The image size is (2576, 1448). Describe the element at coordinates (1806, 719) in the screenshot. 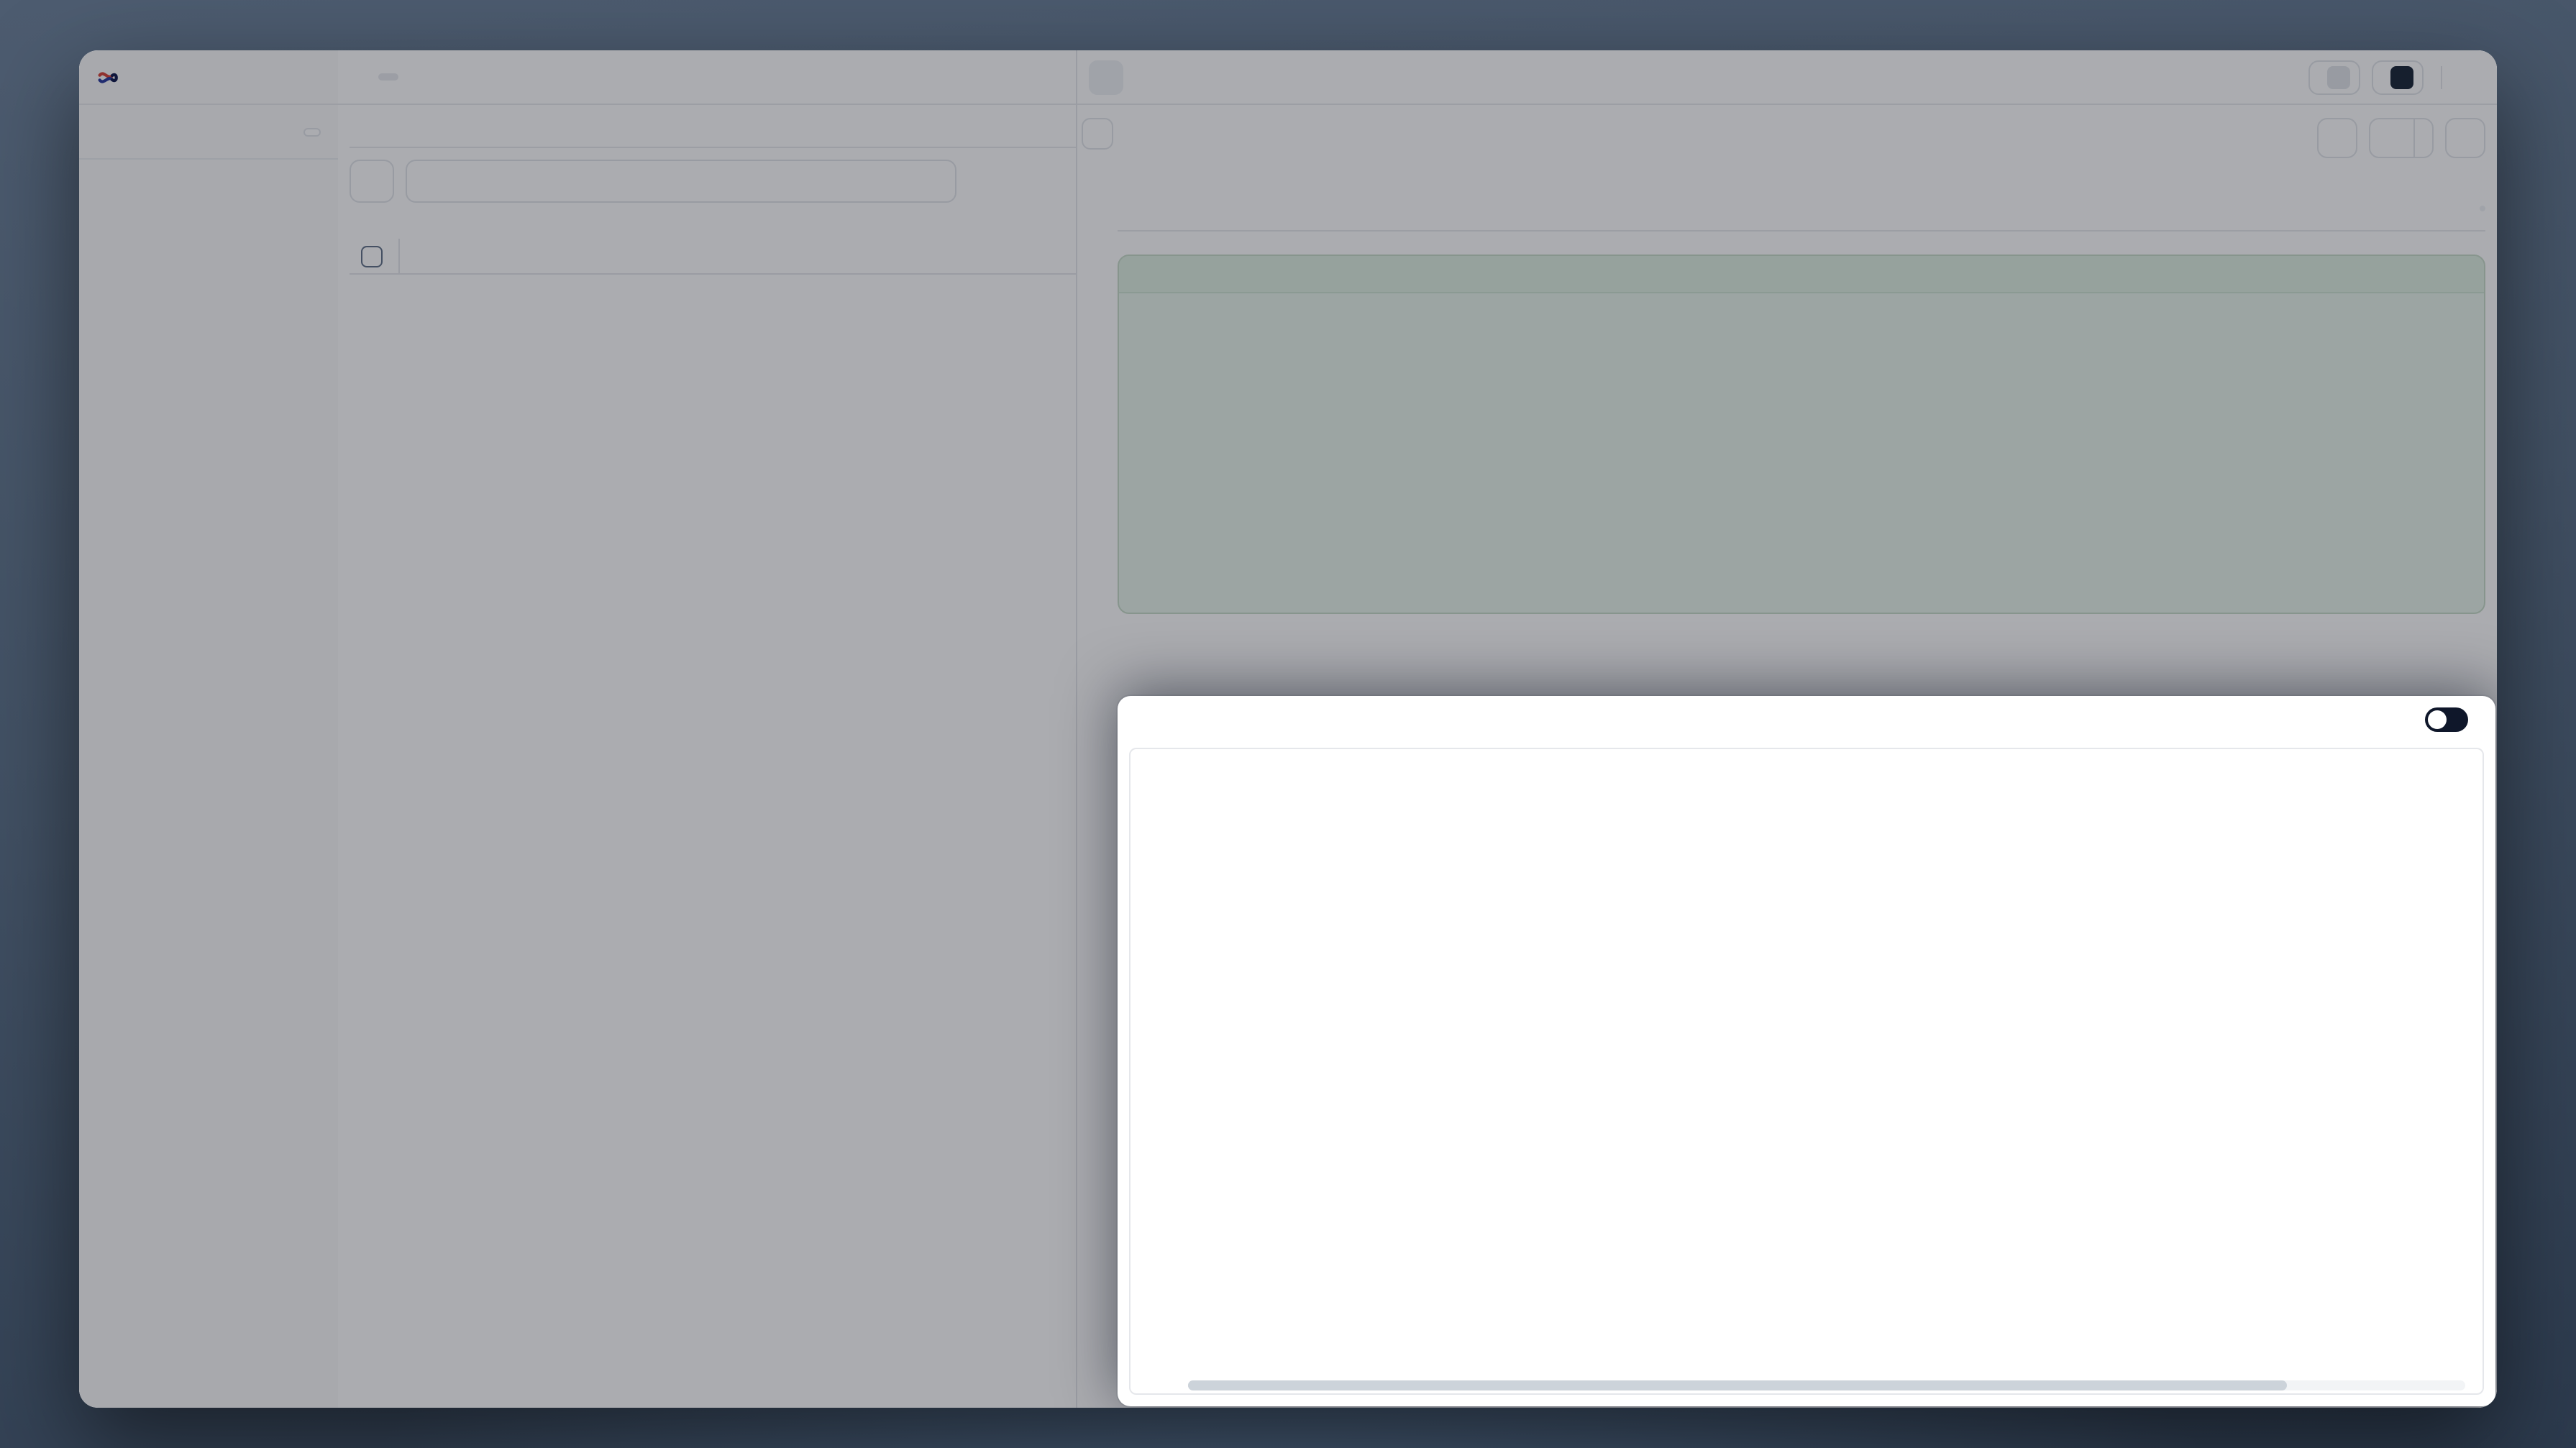

I see `corrected-output-header` at that location.